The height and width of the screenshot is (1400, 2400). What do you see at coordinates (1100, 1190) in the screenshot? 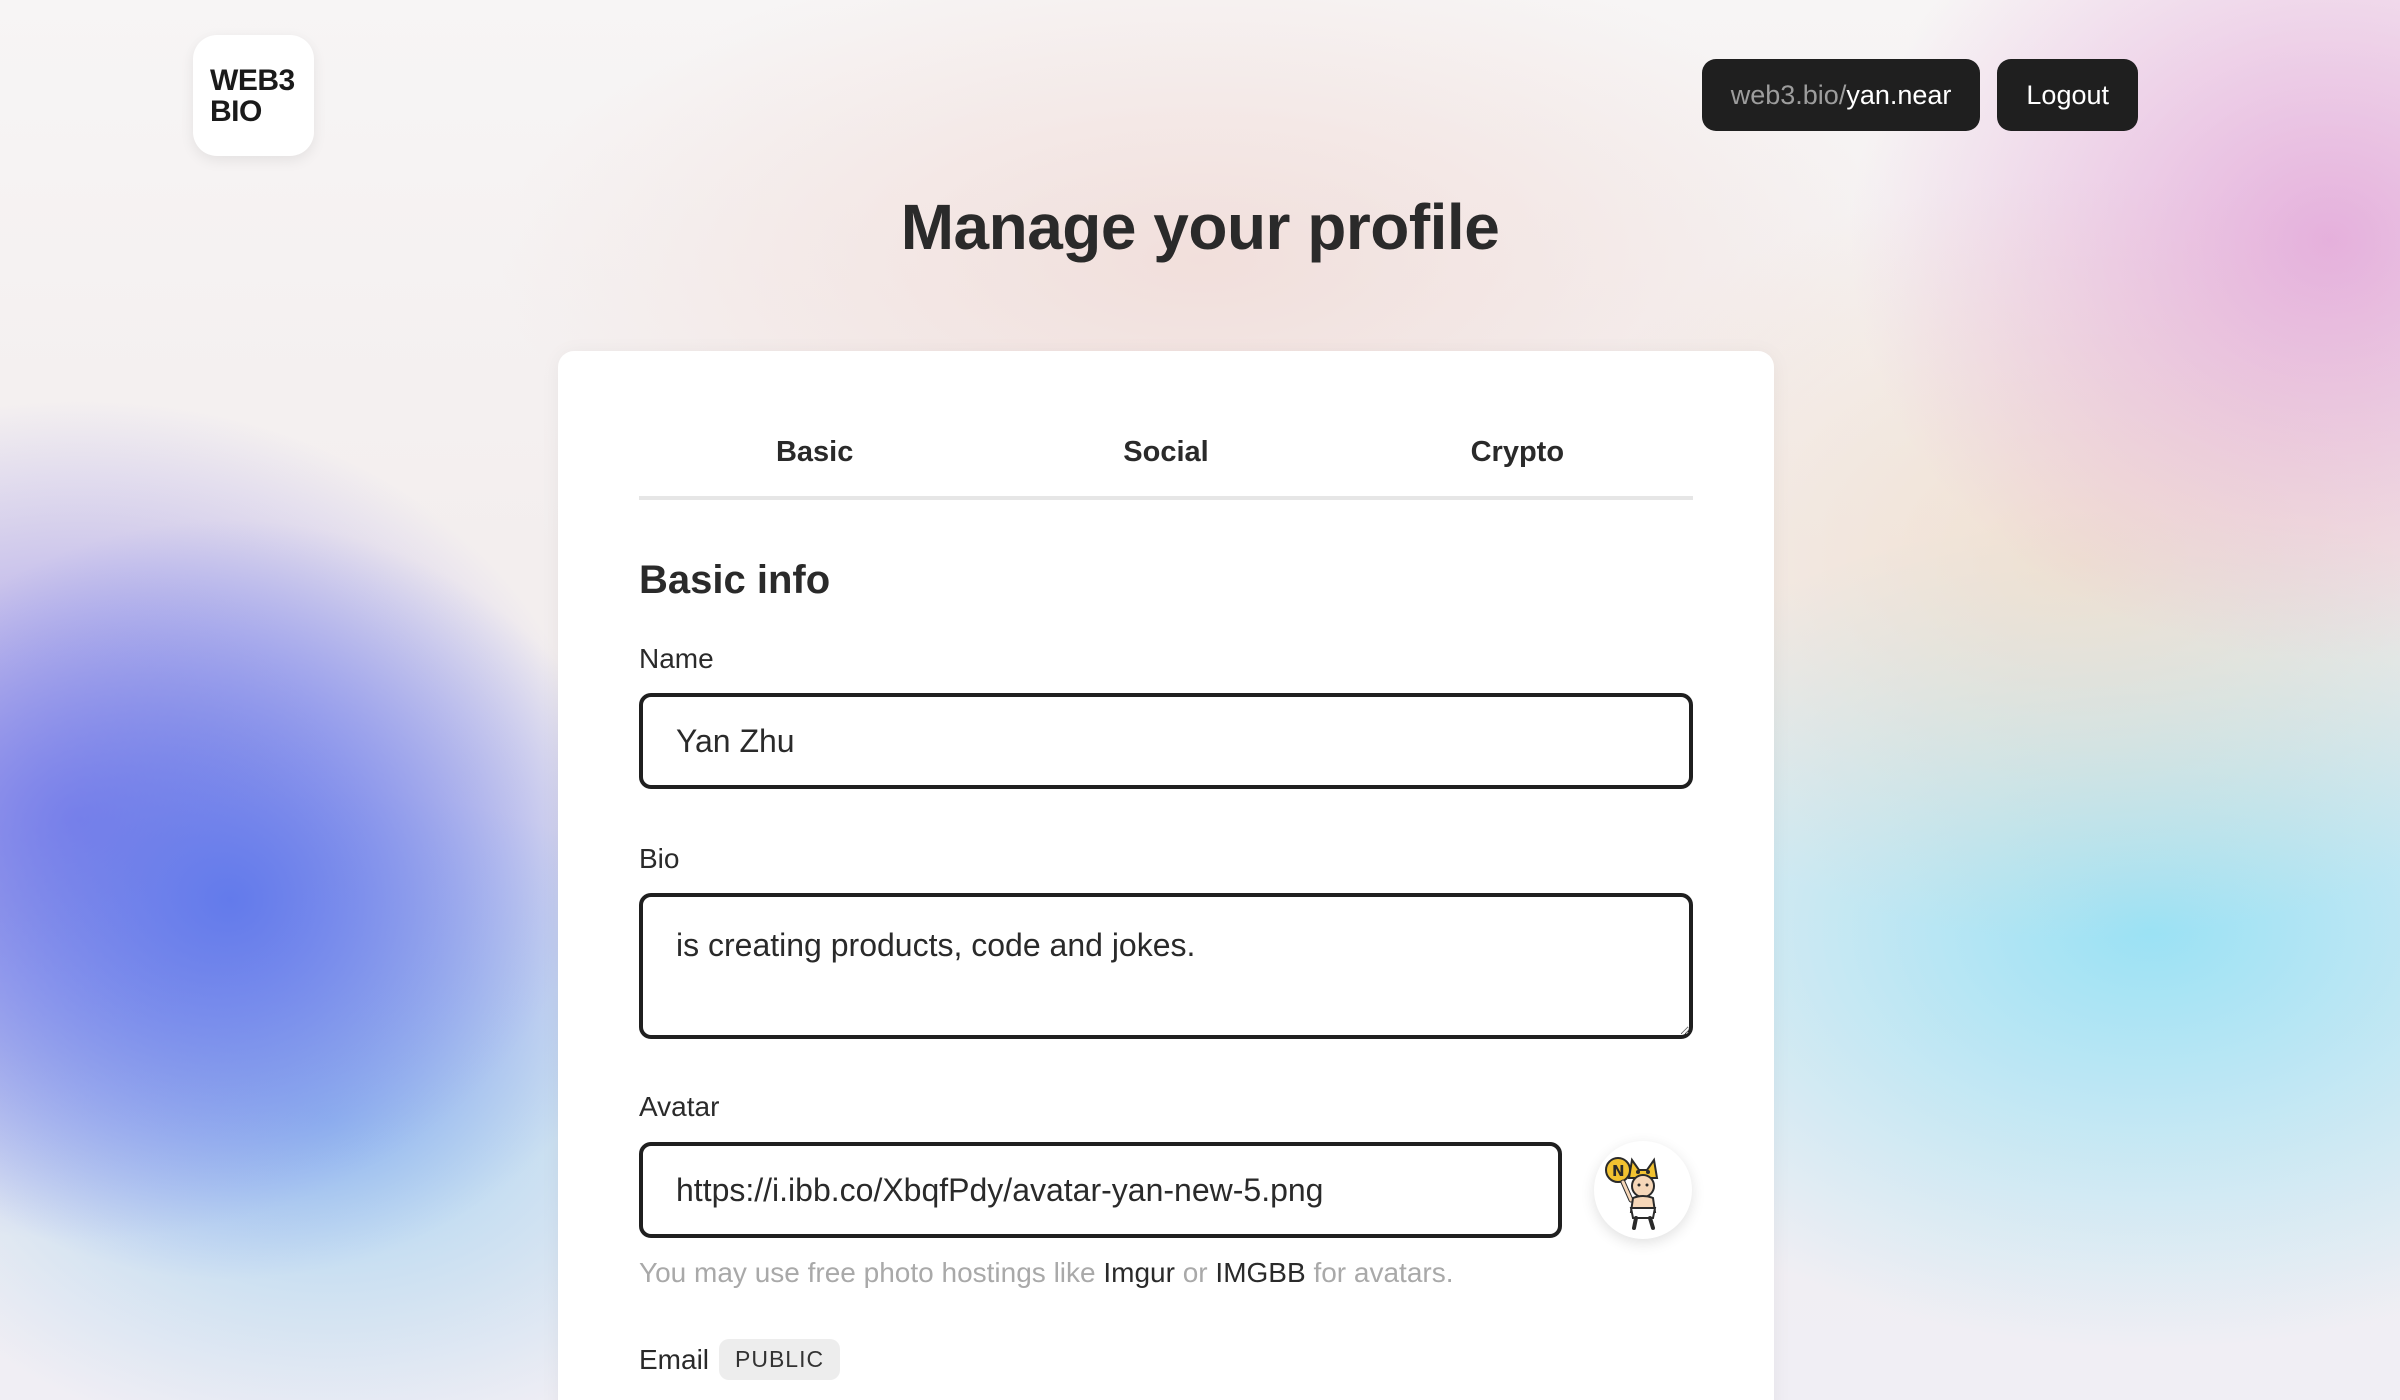
I see `avatar-url-input` at bounding box center [1100, 1190].